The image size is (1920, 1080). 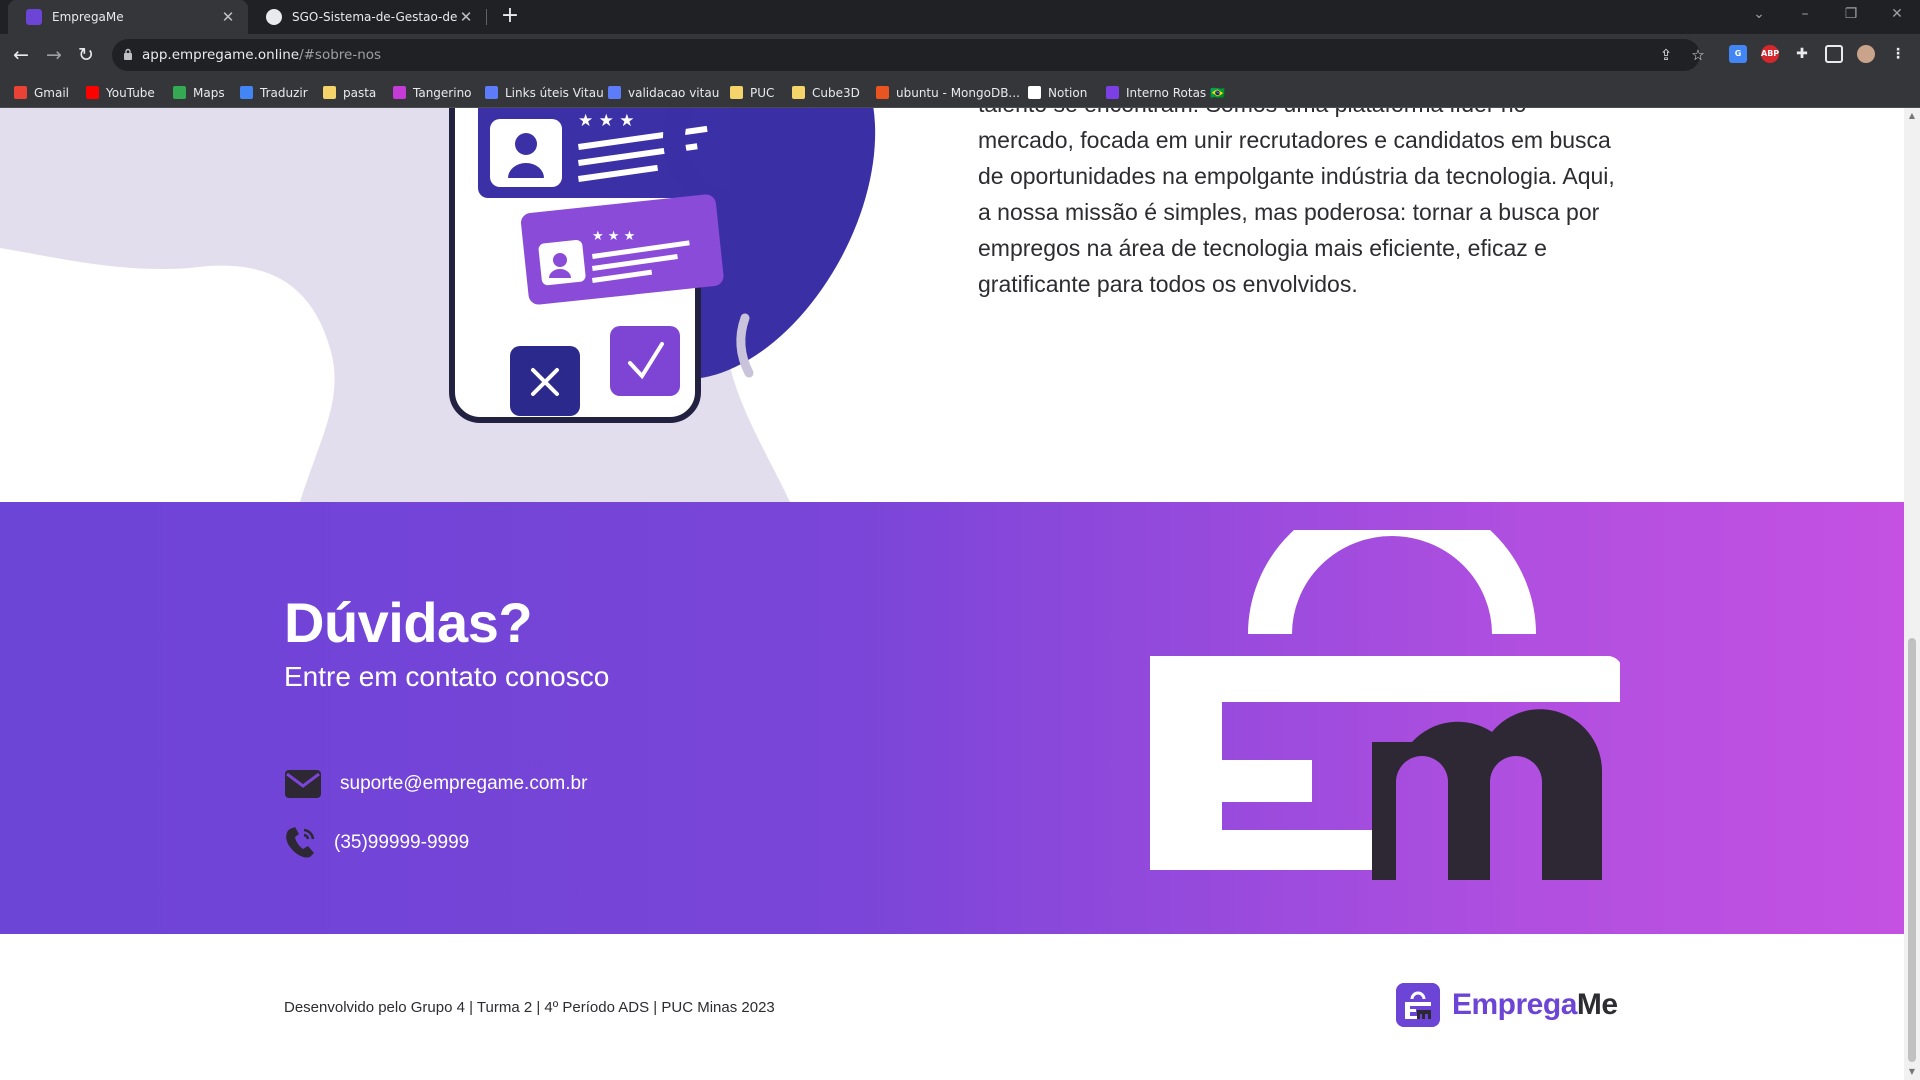 What do you see at coordinates (1068, 92) in the screenshot?
I see `bookmark-label: Notion` at bounding box center [1068, 92].